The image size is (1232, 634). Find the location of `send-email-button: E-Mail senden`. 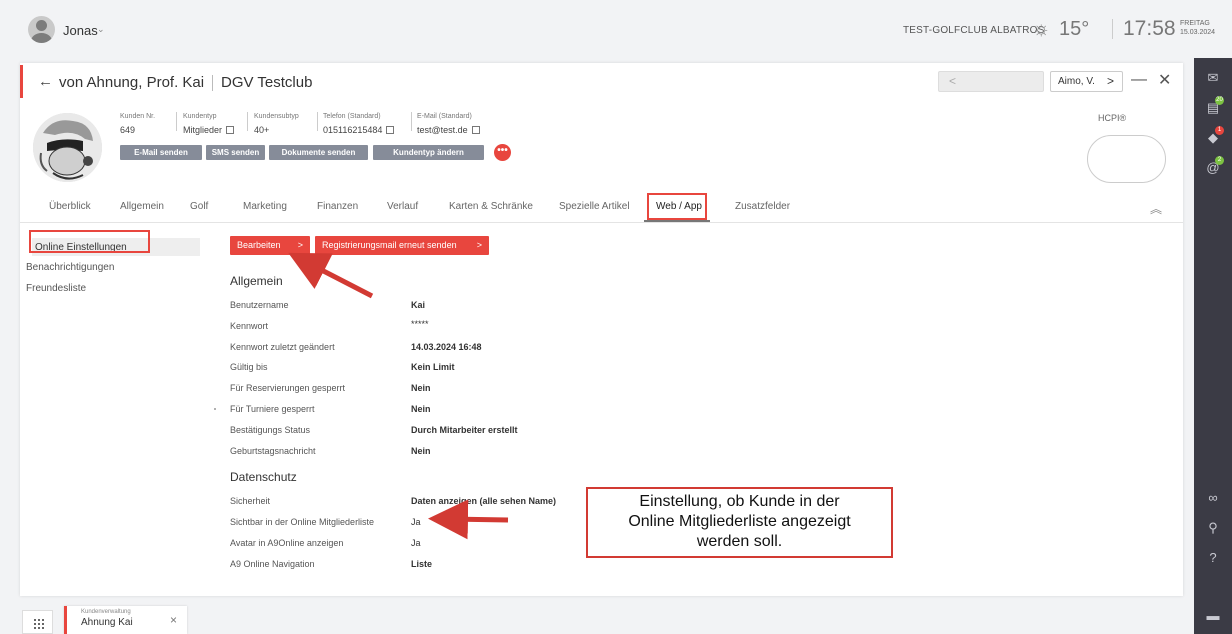

send-email-button: E-Mail senden is located at coordinates (161, 152).